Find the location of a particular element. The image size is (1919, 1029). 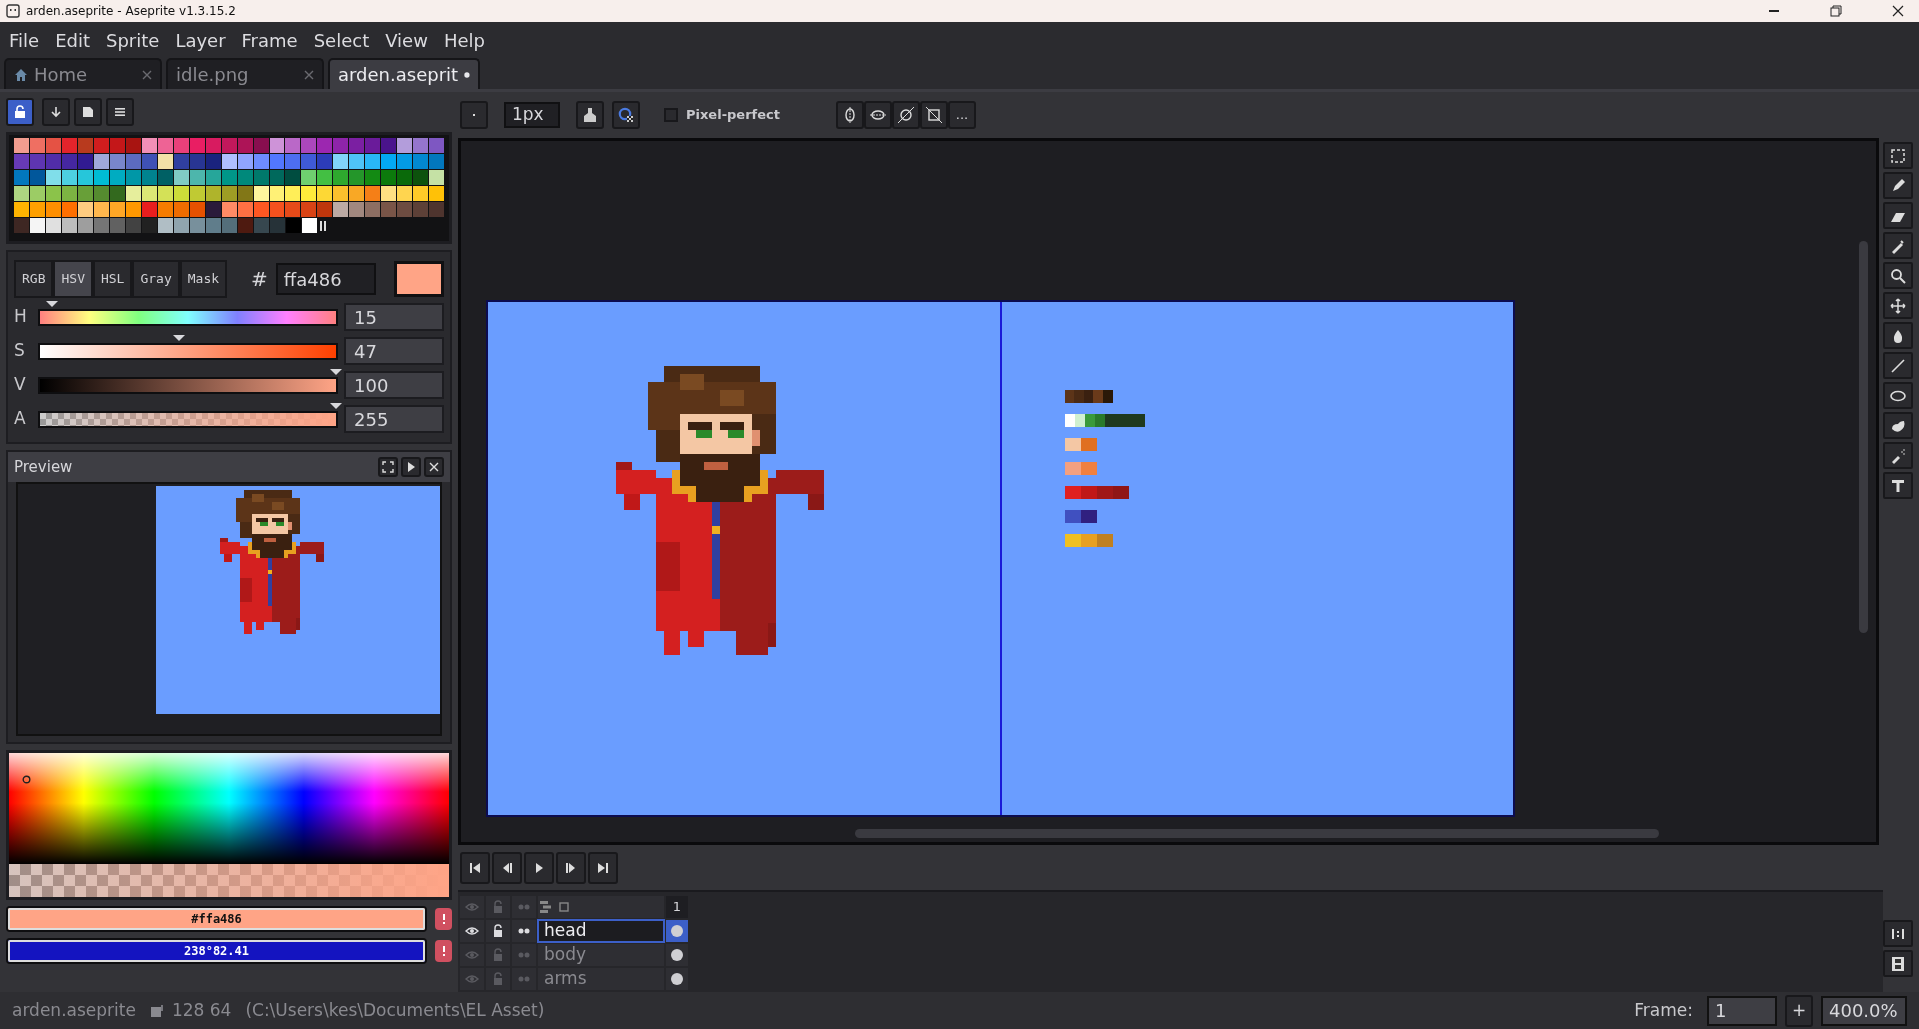

color-mode-tab: RGB is located at coordinates (34, 279).